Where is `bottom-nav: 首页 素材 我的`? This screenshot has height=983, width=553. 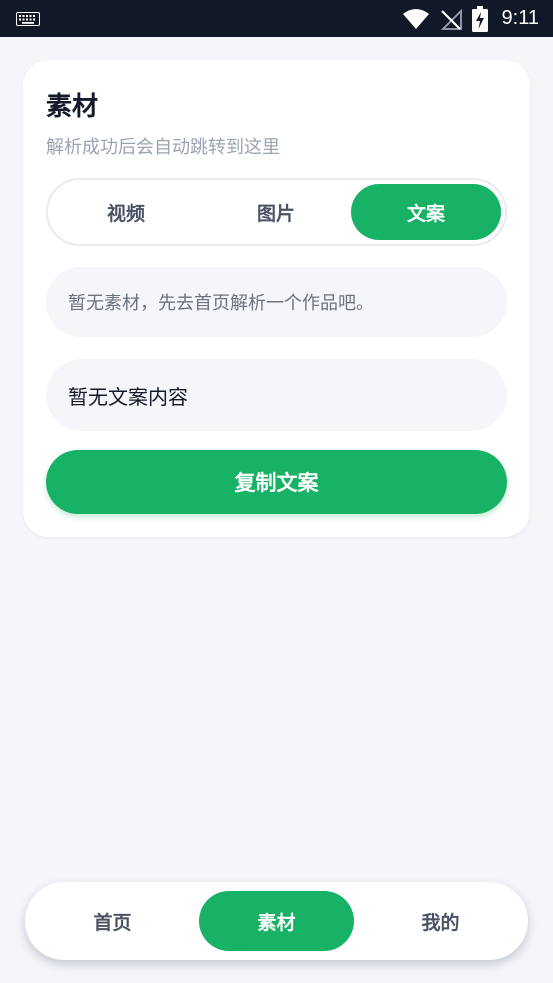
bottom-nav: 首页 素材 我的 is located at coordinates (276, 921).